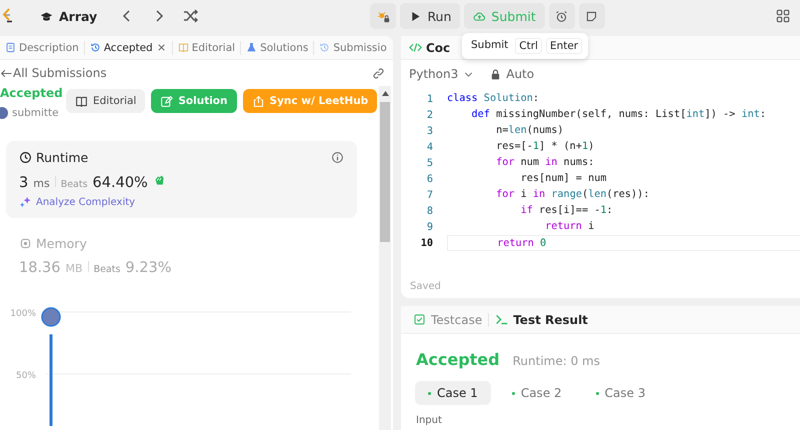  I want to click on clock-icon, so click(25, 157).